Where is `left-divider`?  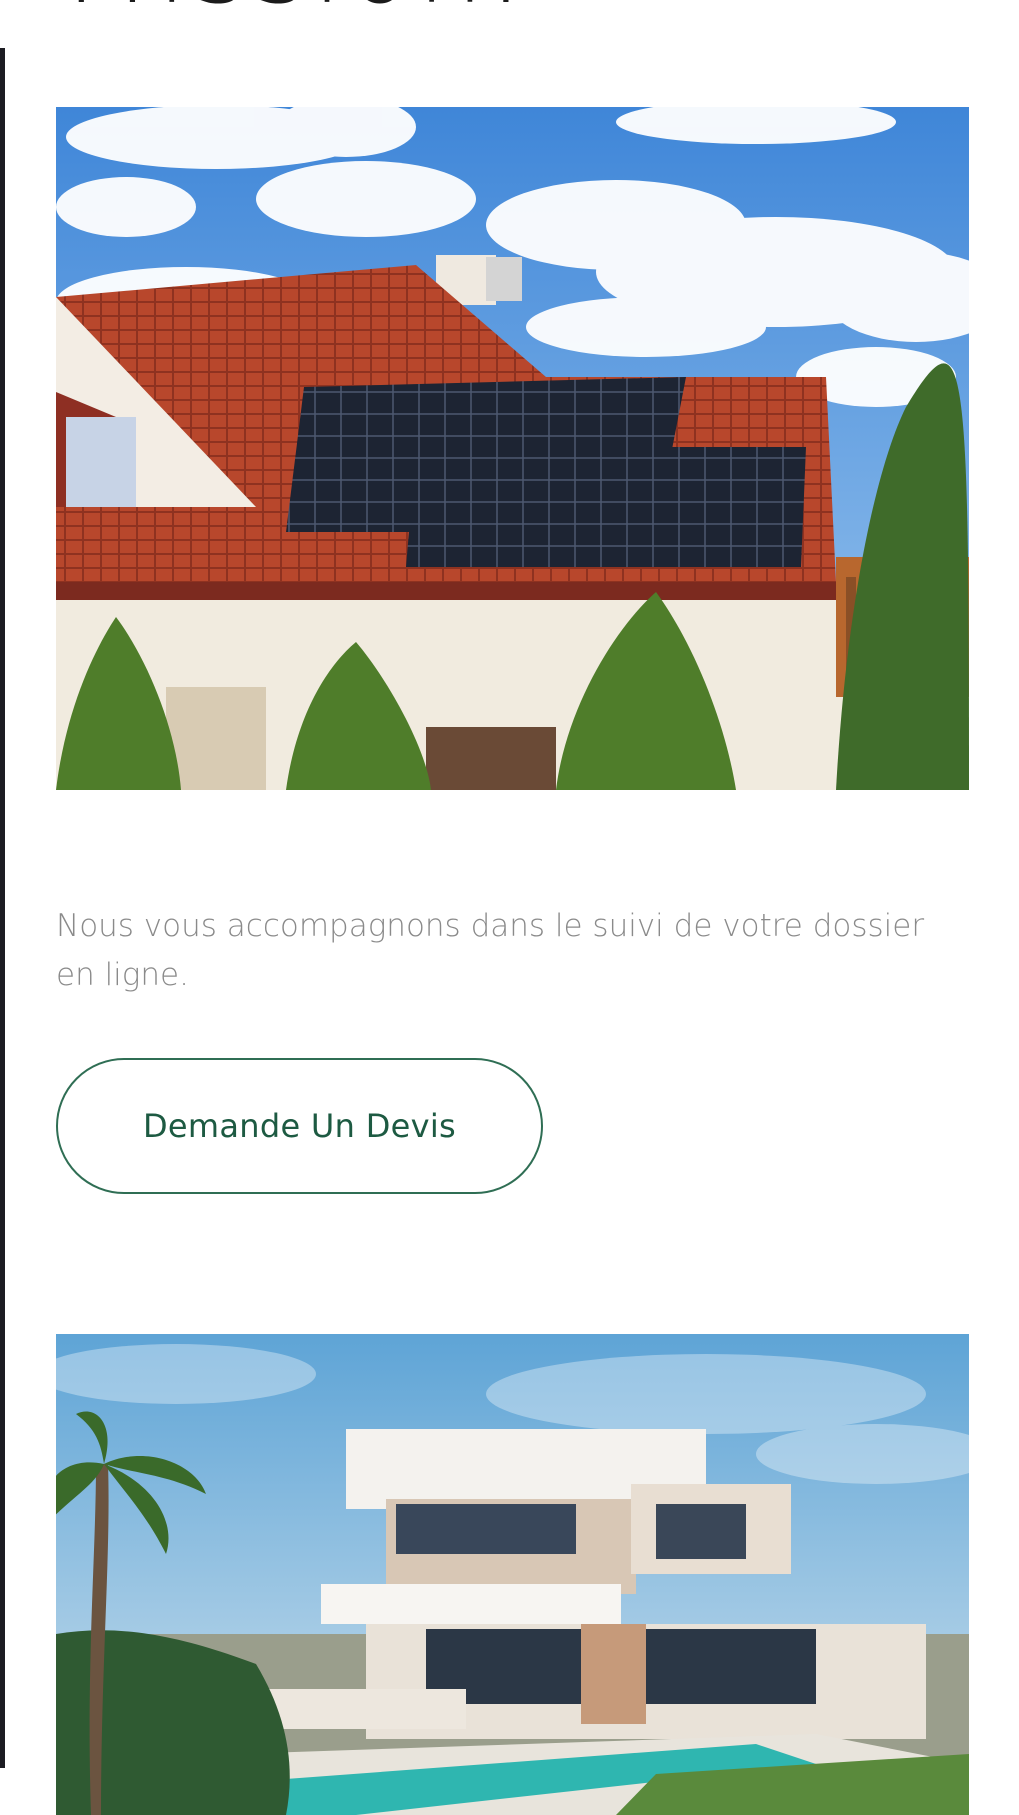
left-divider is located at coordinates (2, 908).